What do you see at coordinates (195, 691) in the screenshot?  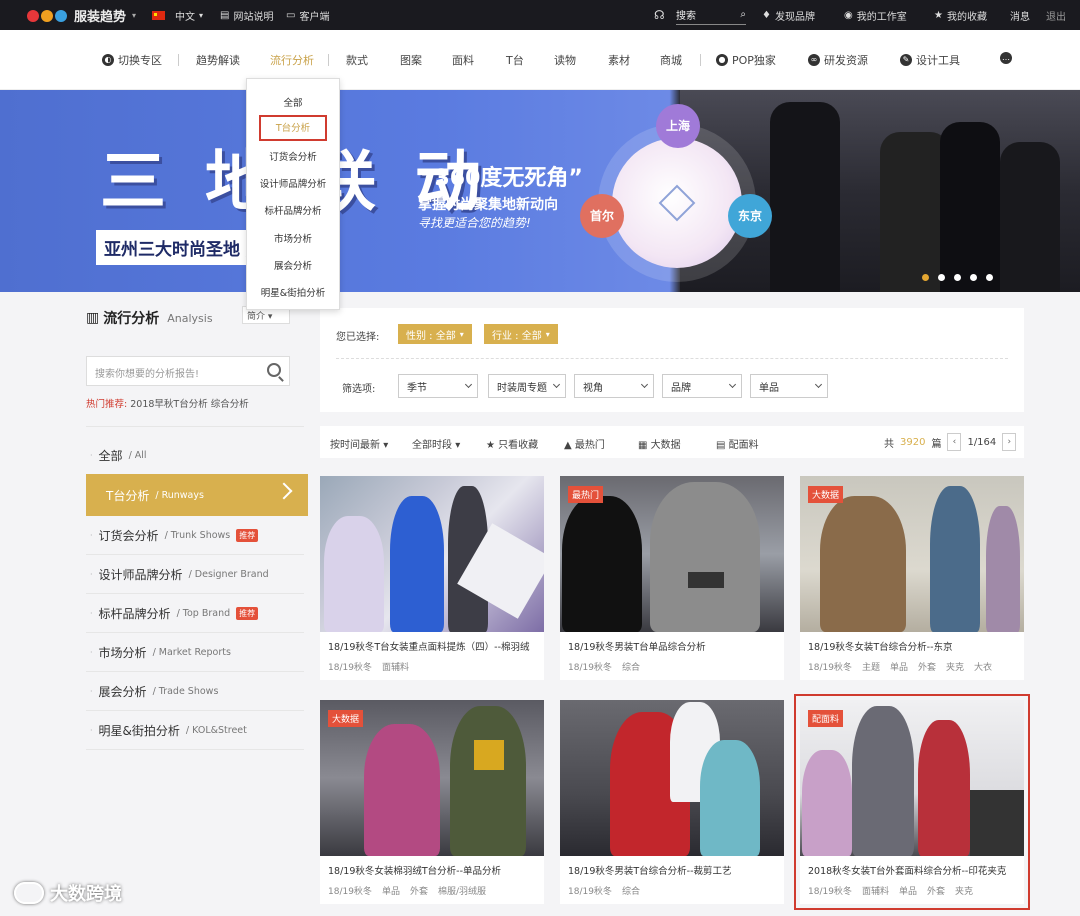 I see `sidebar-item-trade: · 展会分析 / Trade Shows` at bounding box center [195, 691].